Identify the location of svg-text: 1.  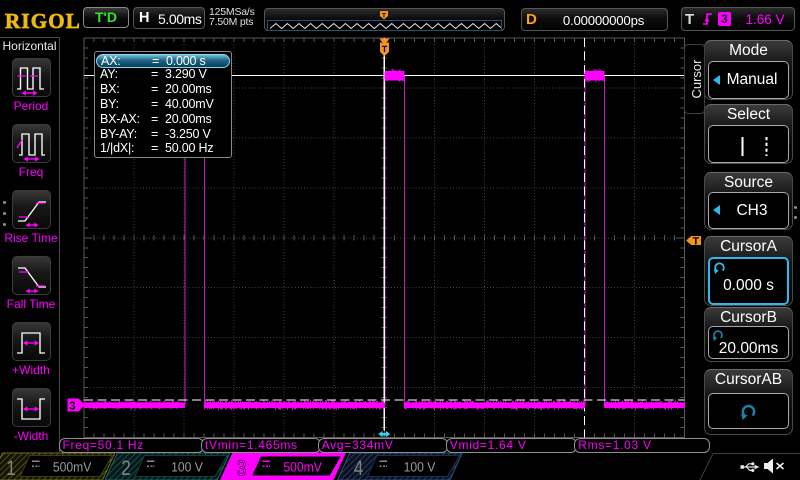
(11, 468).